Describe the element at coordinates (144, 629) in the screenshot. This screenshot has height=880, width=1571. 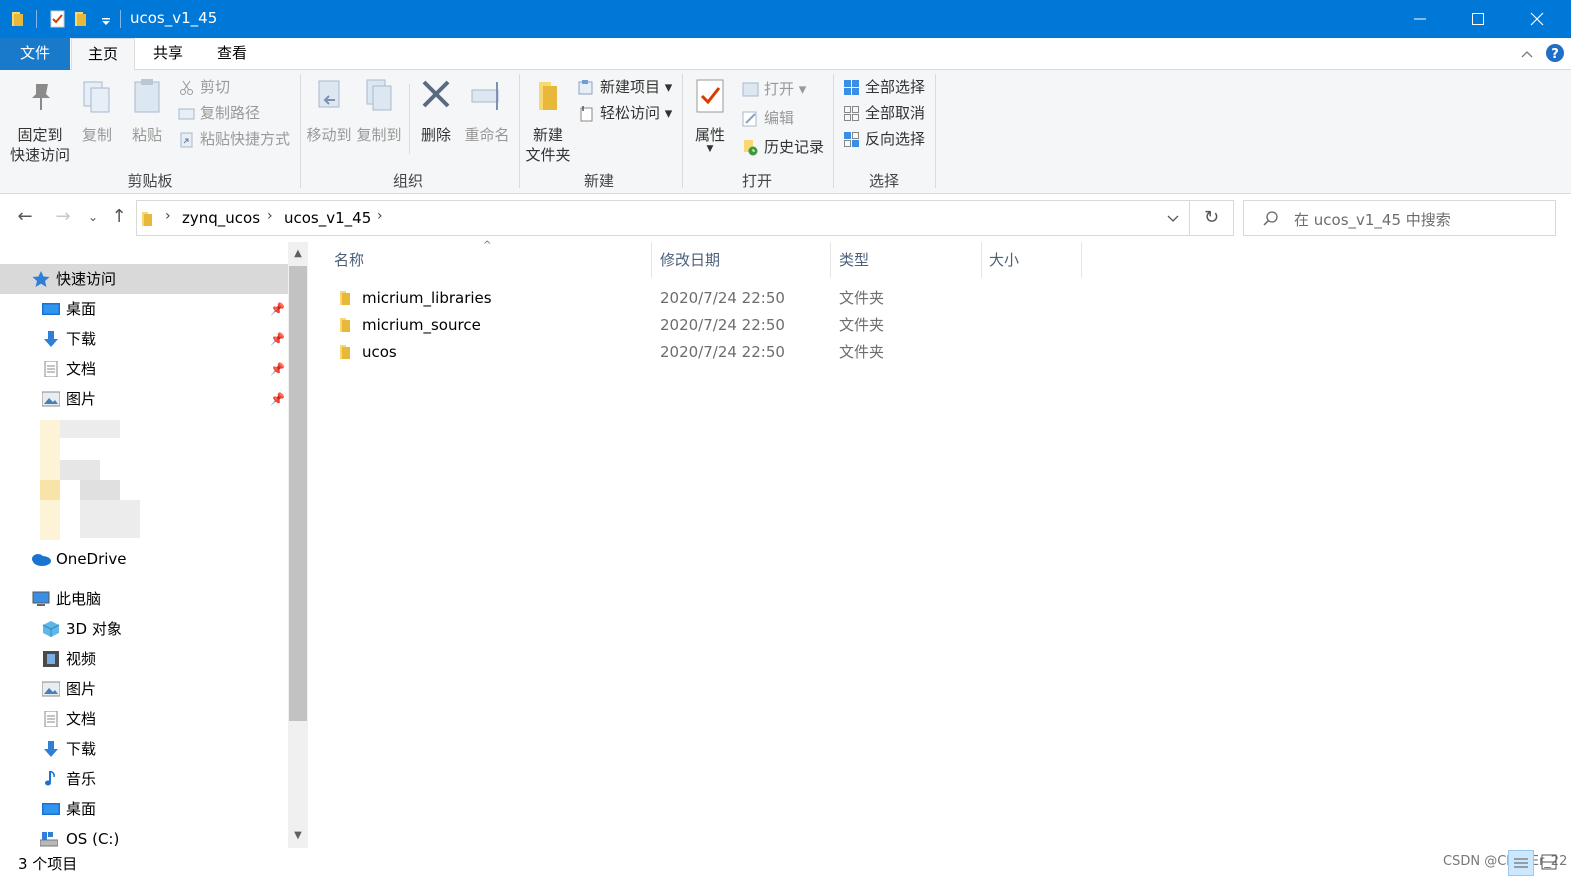
I see `nav-3d-objects: 3D 对象` at that location.